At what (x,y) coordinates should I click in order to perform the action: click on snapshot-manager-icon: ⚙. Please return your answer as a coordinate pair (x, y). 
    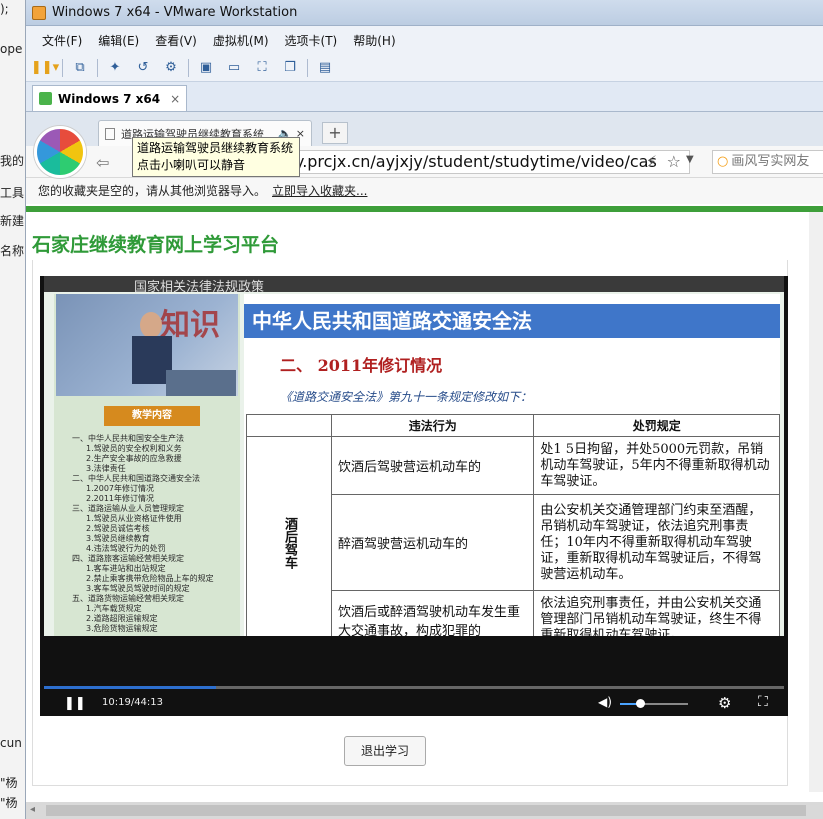
    Looking at the image, I should click on (171, 68).